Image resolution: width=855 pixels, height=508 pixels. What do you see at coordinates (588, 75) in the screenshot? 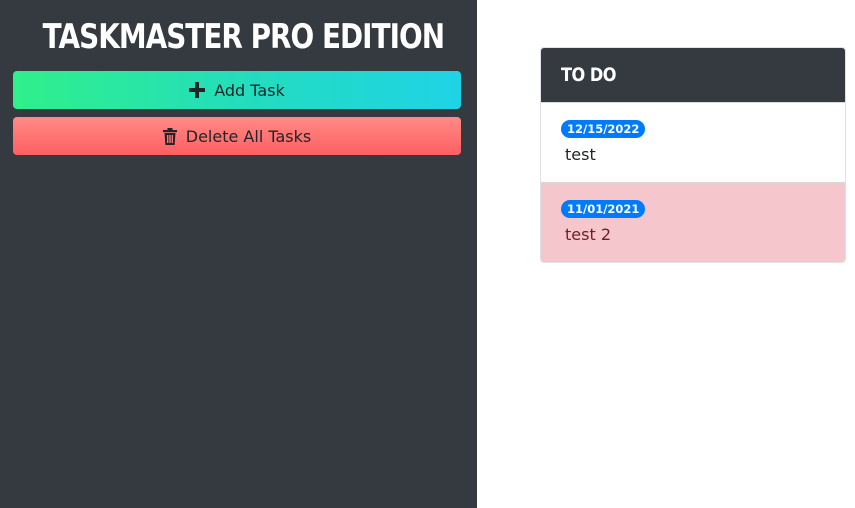
I see `todo-list-title: TO DO` at bounding box center [588, 75].